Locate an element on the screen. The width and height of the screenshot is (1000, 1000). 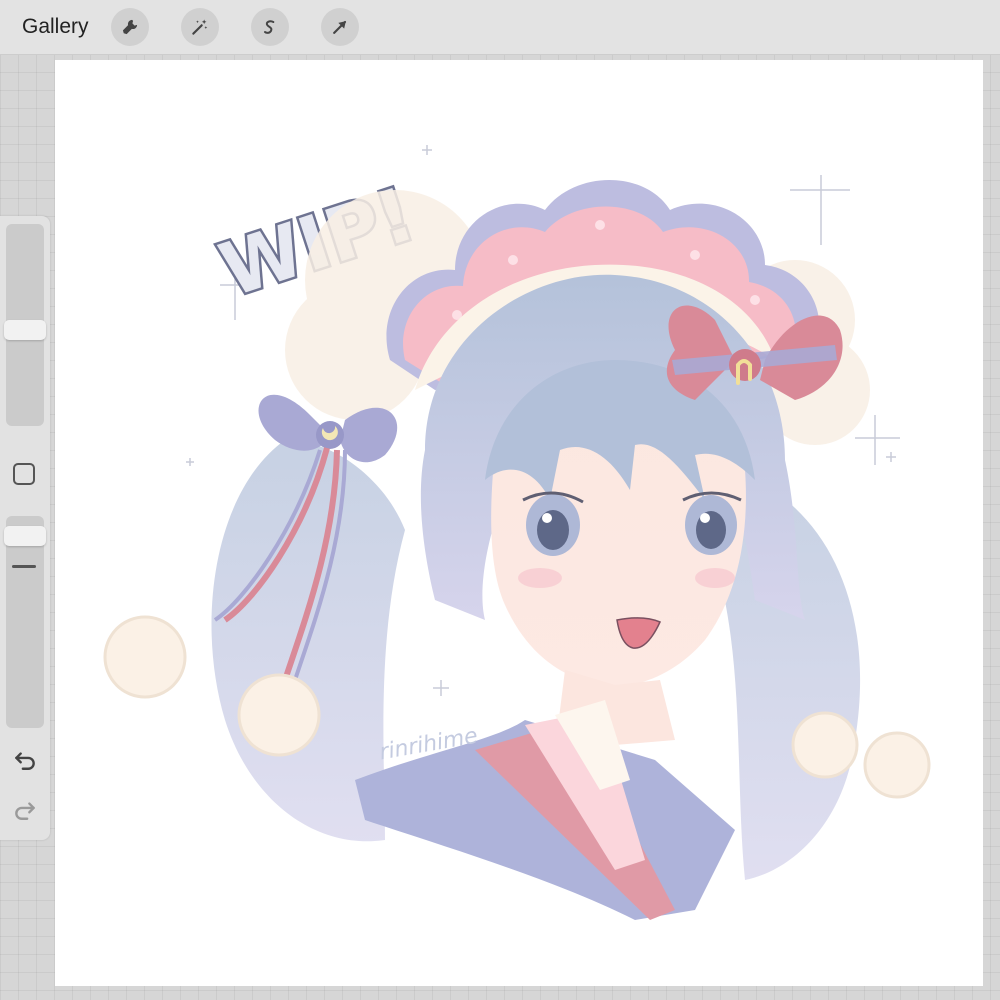
actions-button is located at coordinates (129, 27).